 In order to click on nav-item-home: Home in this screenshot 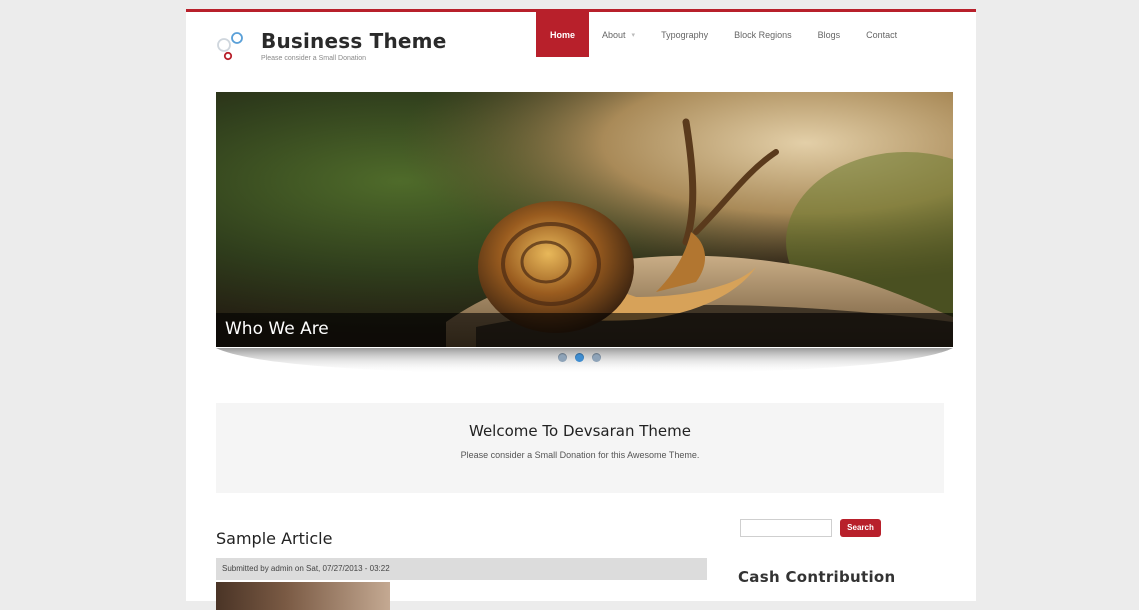, I will do `click(563, 34)`.